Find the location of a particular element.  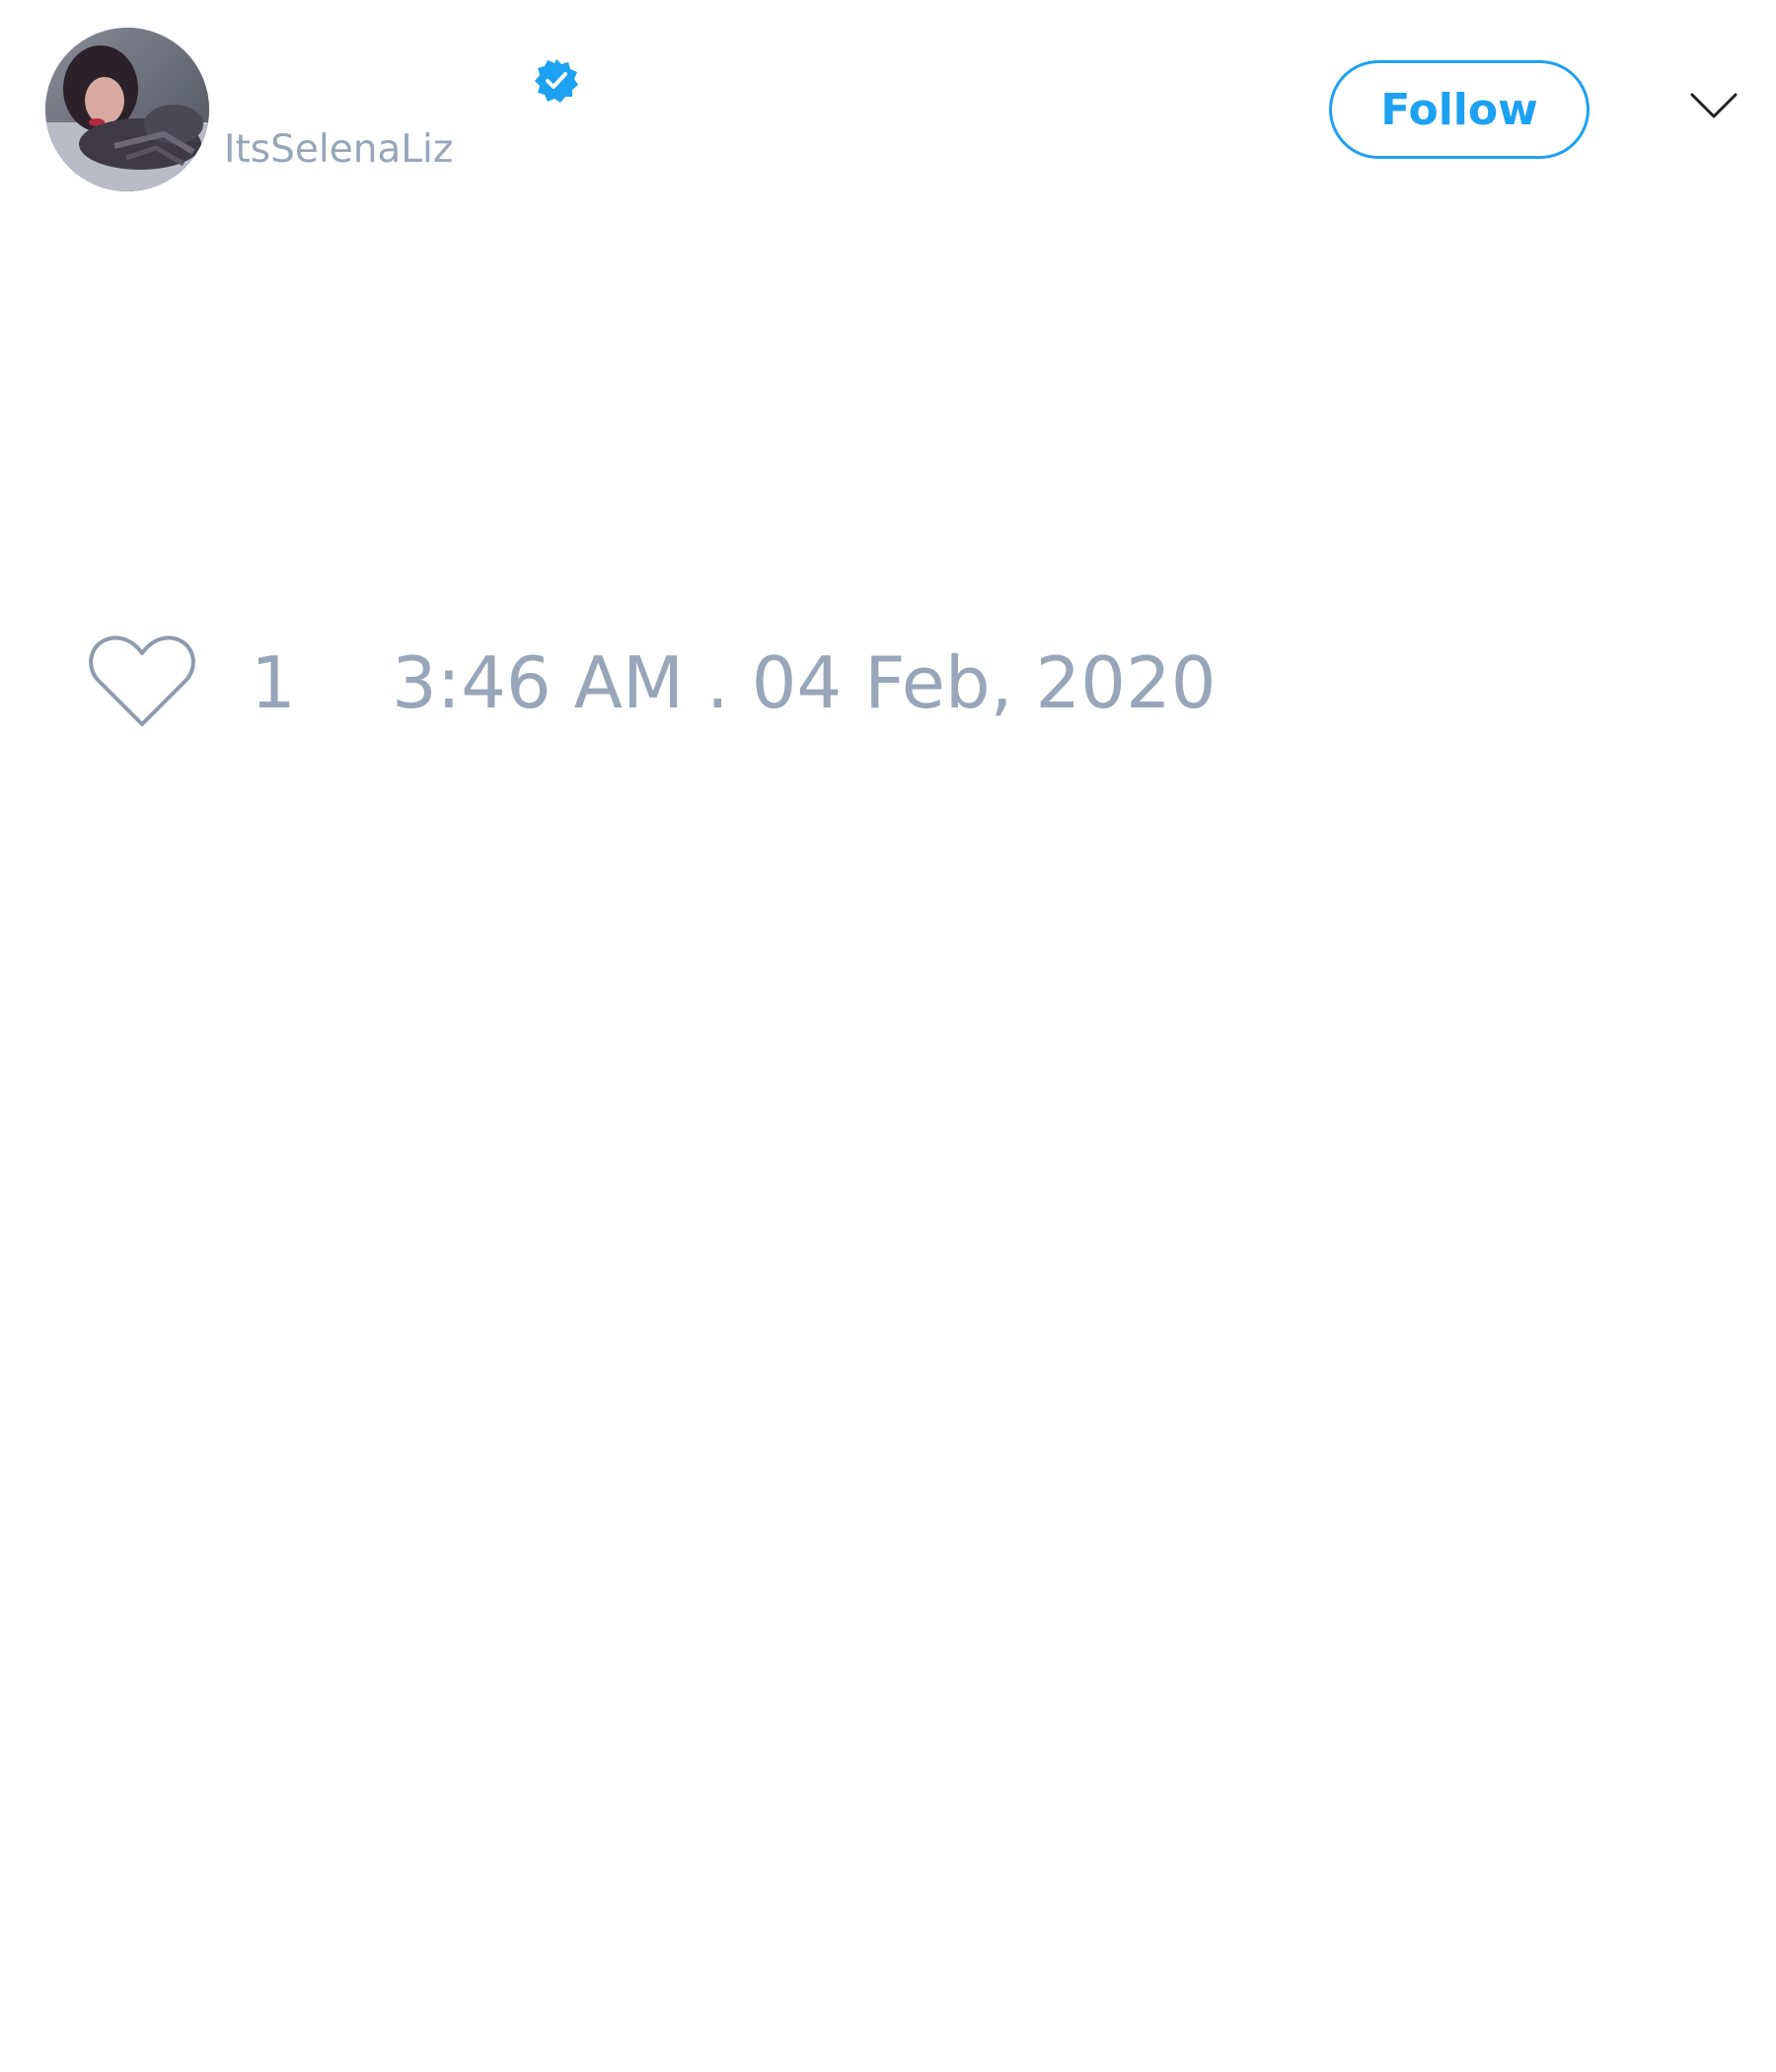

verified-badge-icon is located at coordinates (557, 81).